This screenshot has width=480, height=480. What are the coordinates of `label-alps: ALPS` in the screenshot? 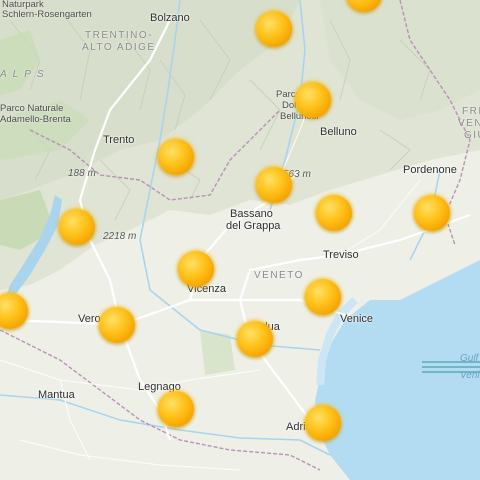 It's located at (25, 74).